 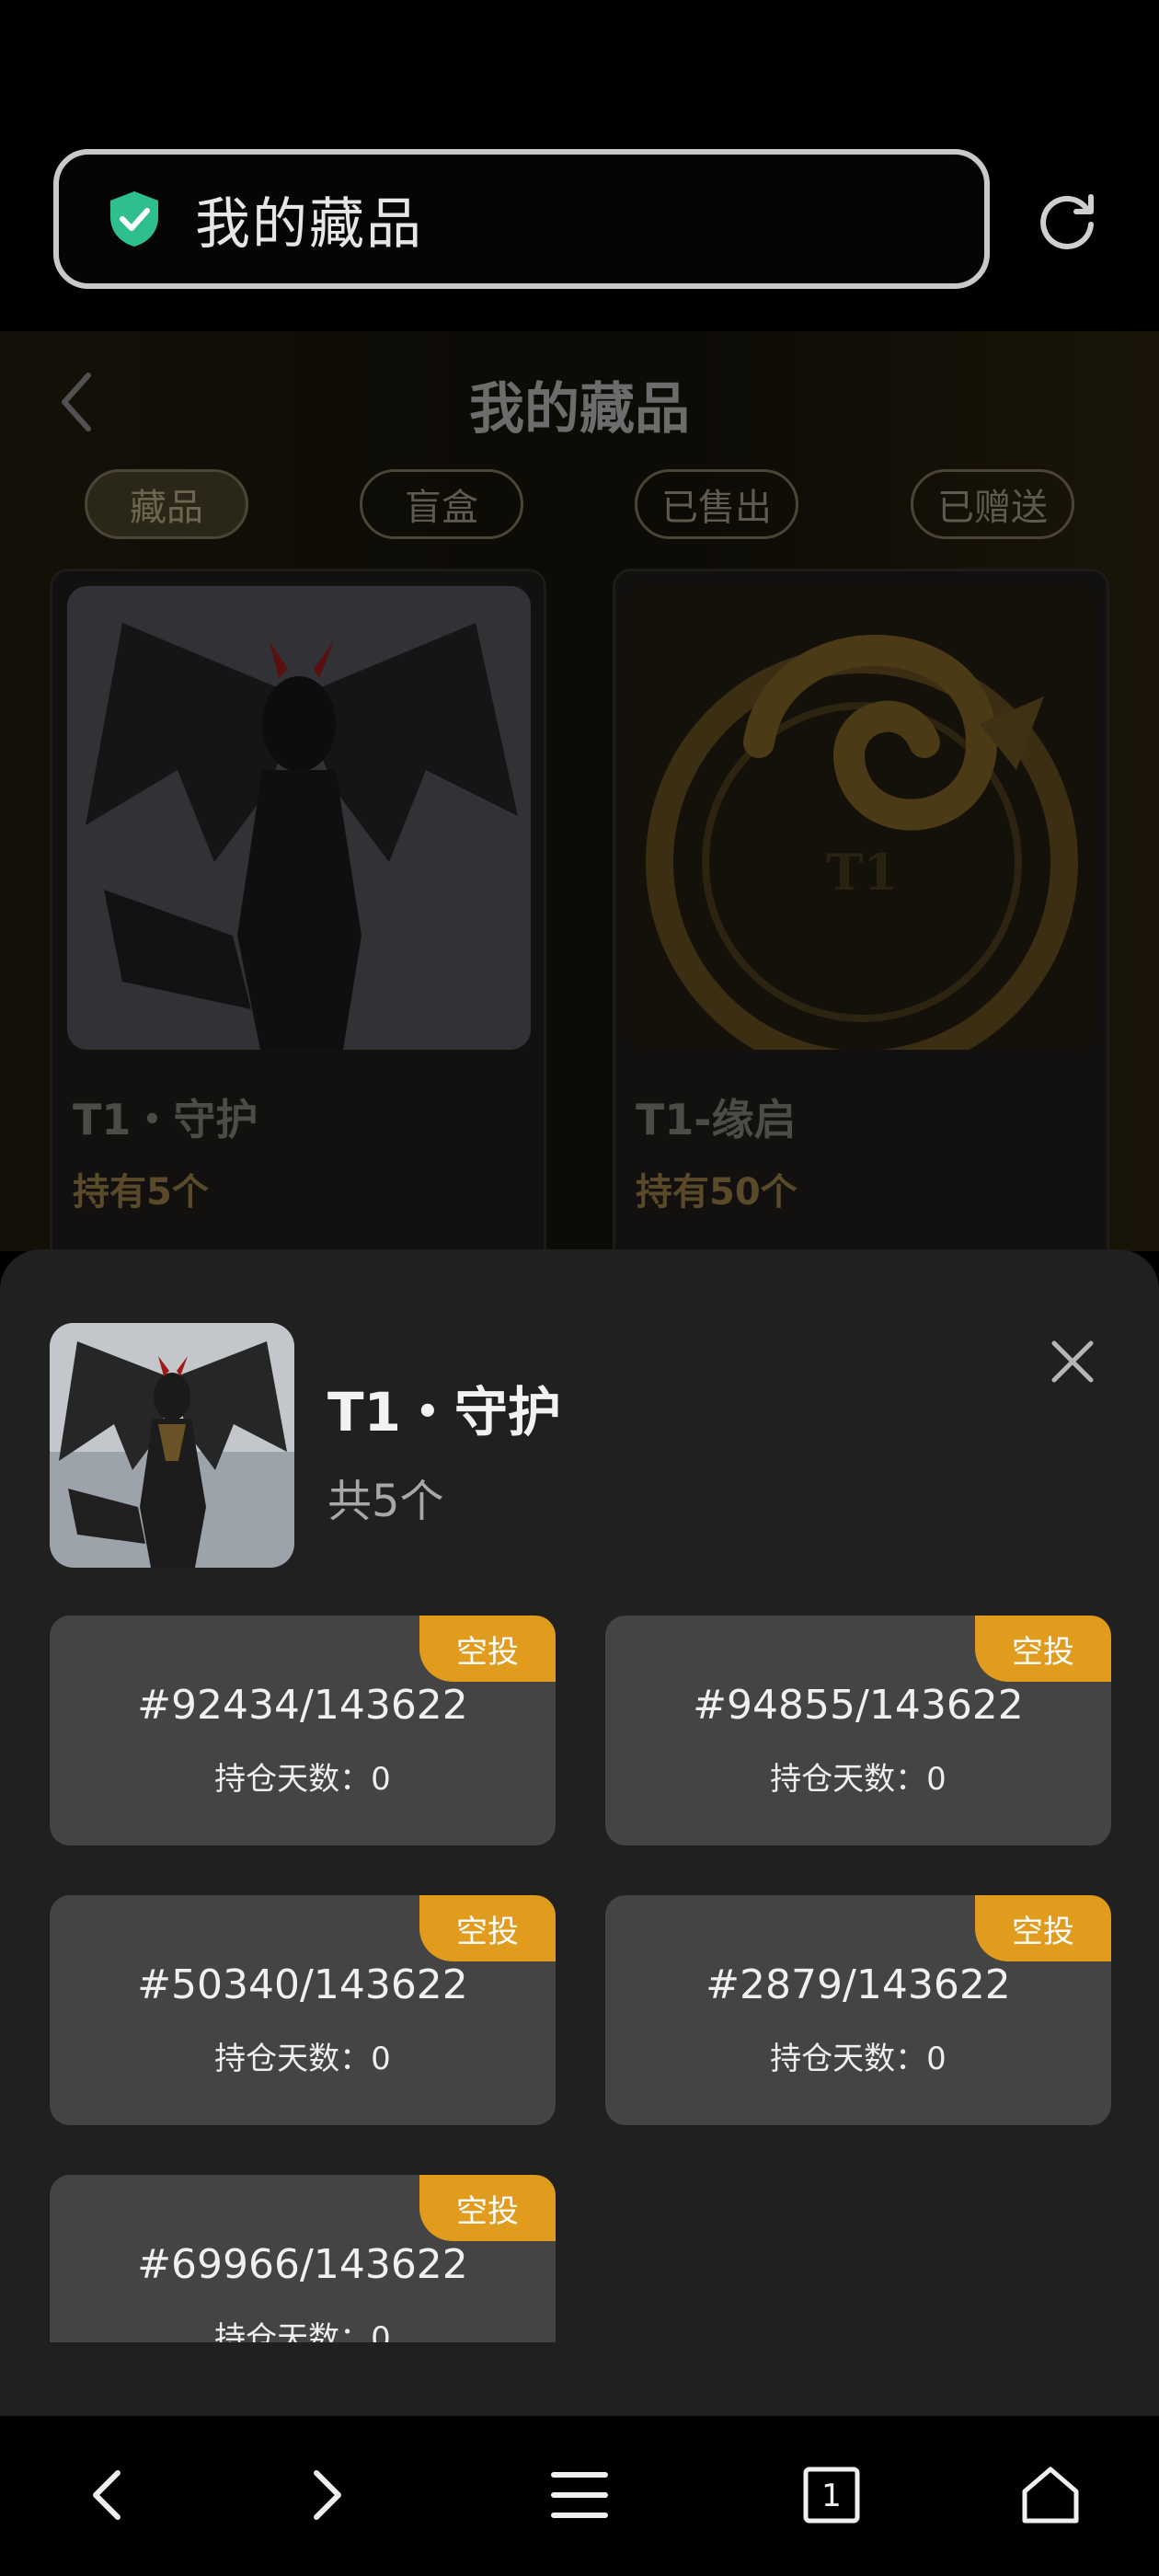 I want to click on home-icon, so click(x=1050, y=2495).